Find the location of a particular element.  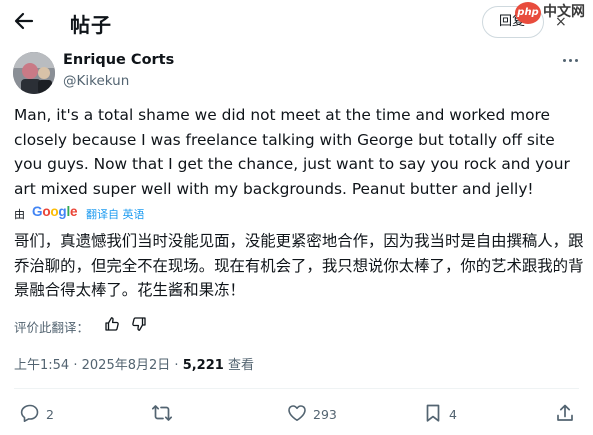

share-action is located at coordinates (565, 414).